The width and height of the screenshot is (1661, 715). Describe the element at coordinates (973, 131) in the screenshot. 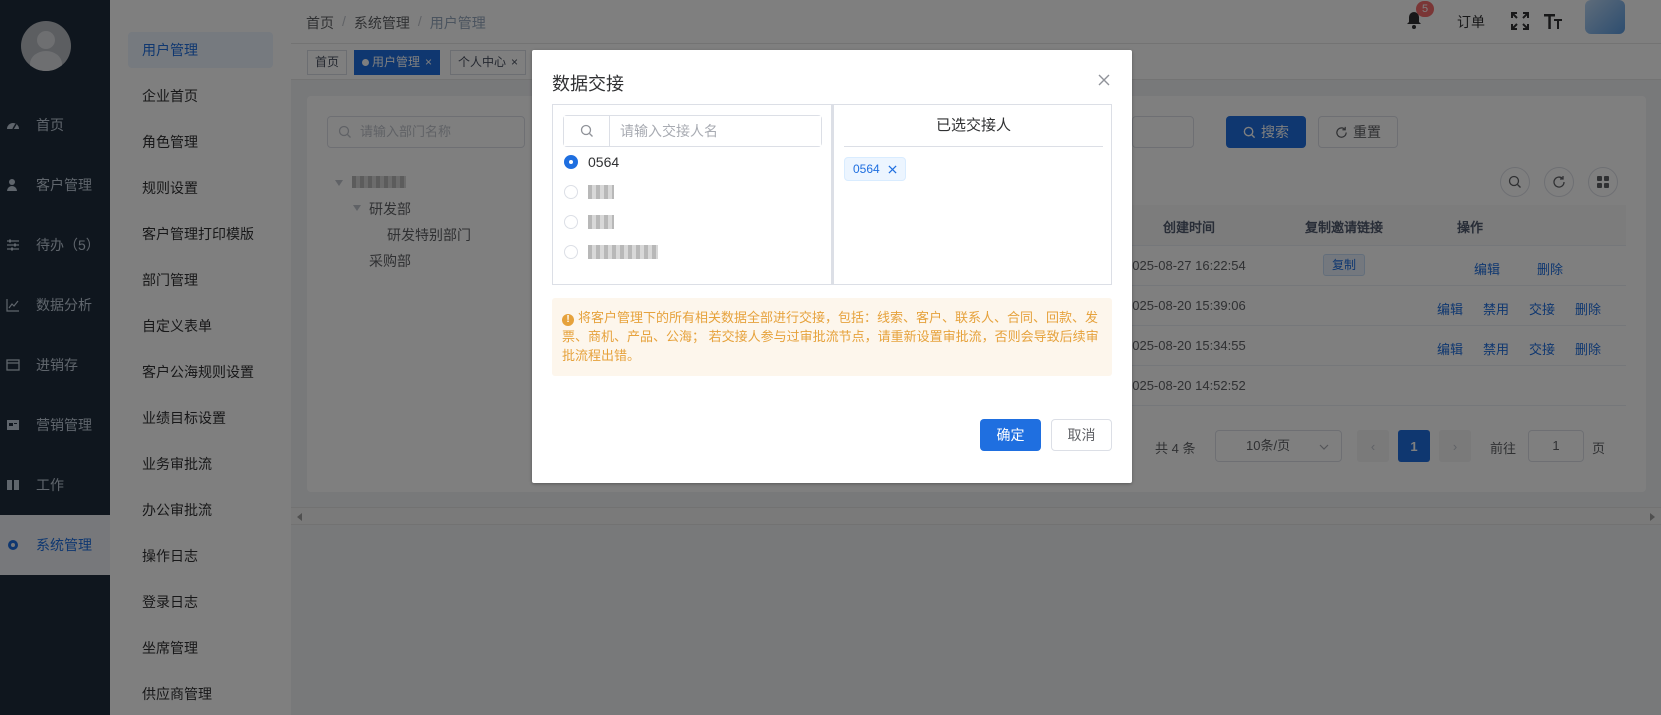

I see `selected-title: 已选交接人` at that location.